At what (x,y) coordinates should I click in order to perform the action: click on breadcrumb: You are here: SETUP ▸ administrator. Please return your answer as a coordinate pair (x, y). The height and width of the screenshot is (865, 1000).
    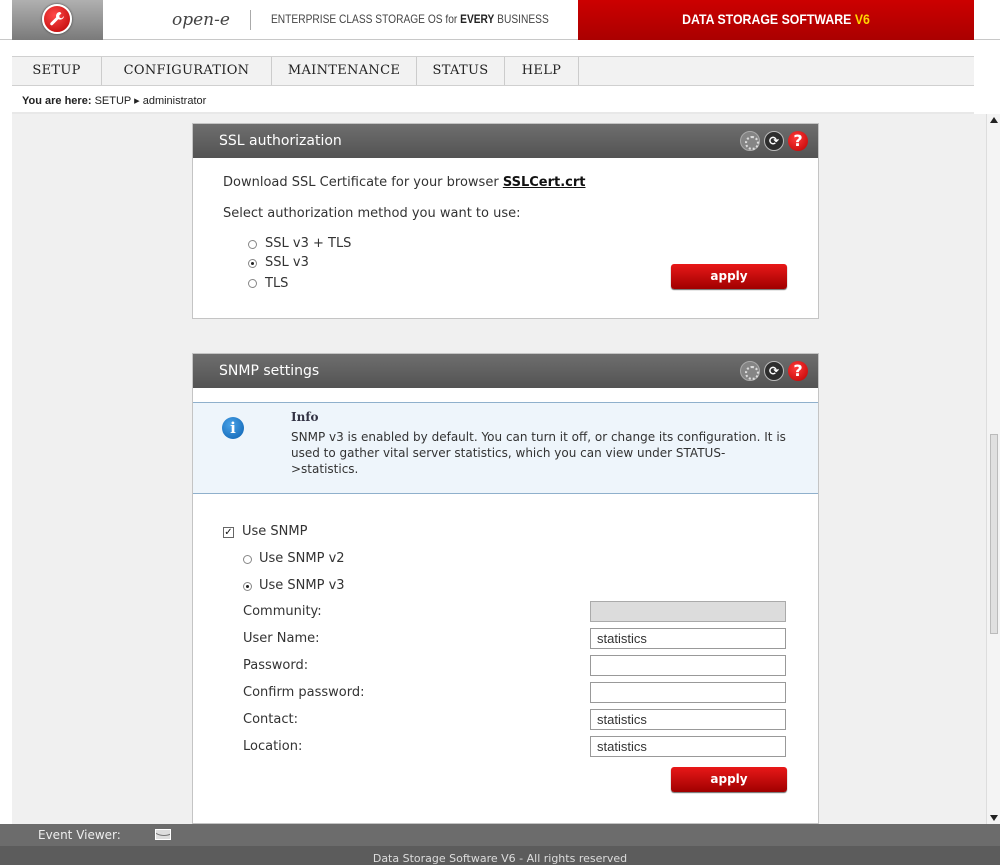
    Looking at the image, I should click on (114, 100).